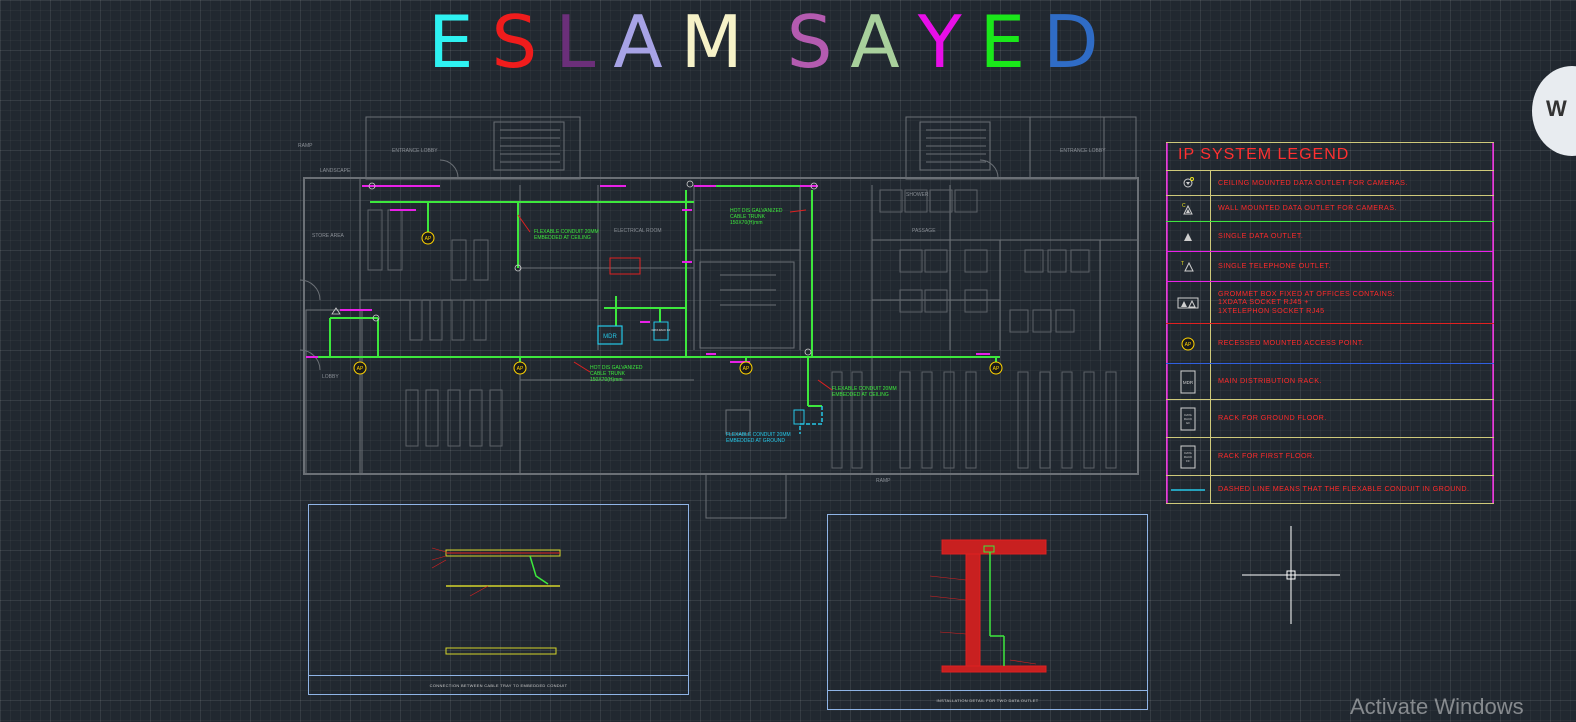 Image resolution: width=1576 pixels, height=722 pixels. I want to click on cable-routes, so click(655, 296).